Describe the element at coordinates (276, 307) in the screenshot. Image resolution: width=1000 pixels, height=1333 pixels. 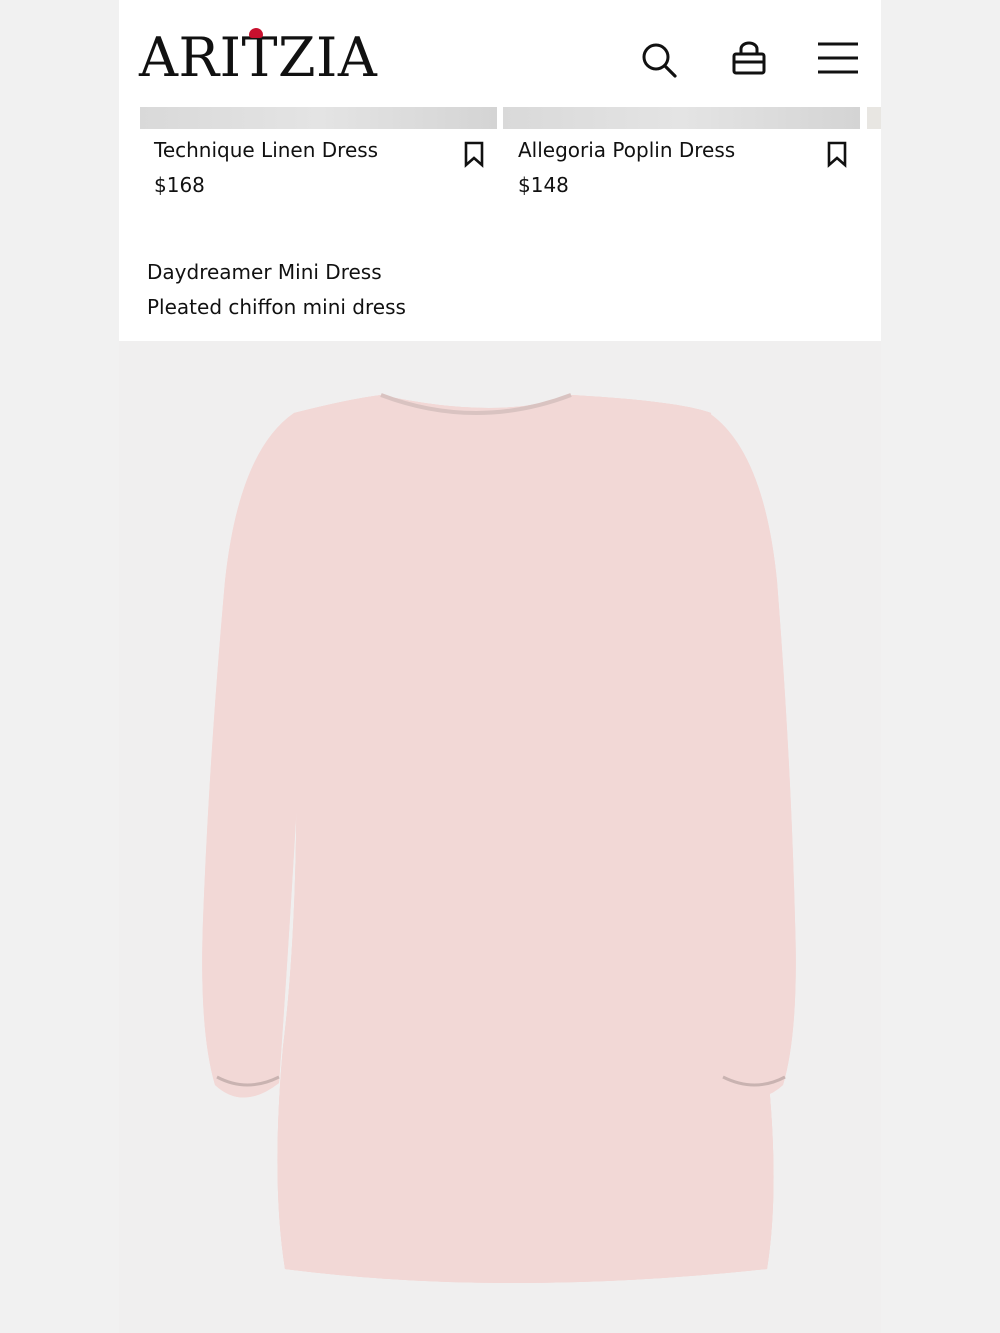
I see `product-description: Pleated chiffon mini dress` at that location.